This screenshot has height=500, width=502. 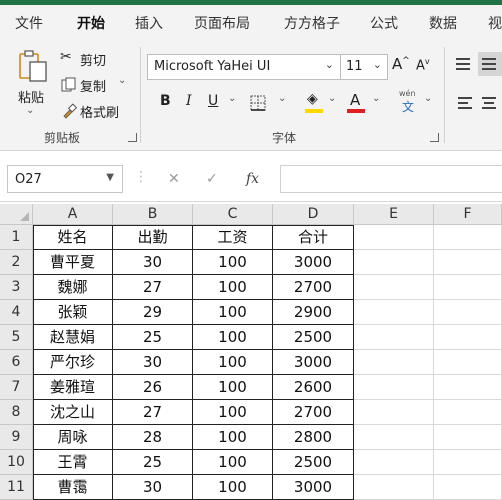 What do you see at coordinates (16, 287) in the screenshot?
I see `row-header-3: 3` at bounding box center [16, 287].